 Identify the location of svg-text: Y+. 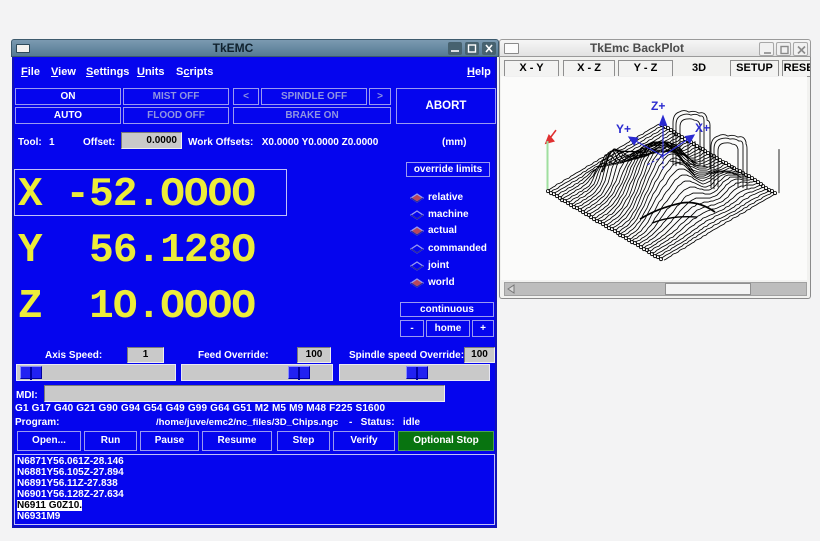
(623, 129).